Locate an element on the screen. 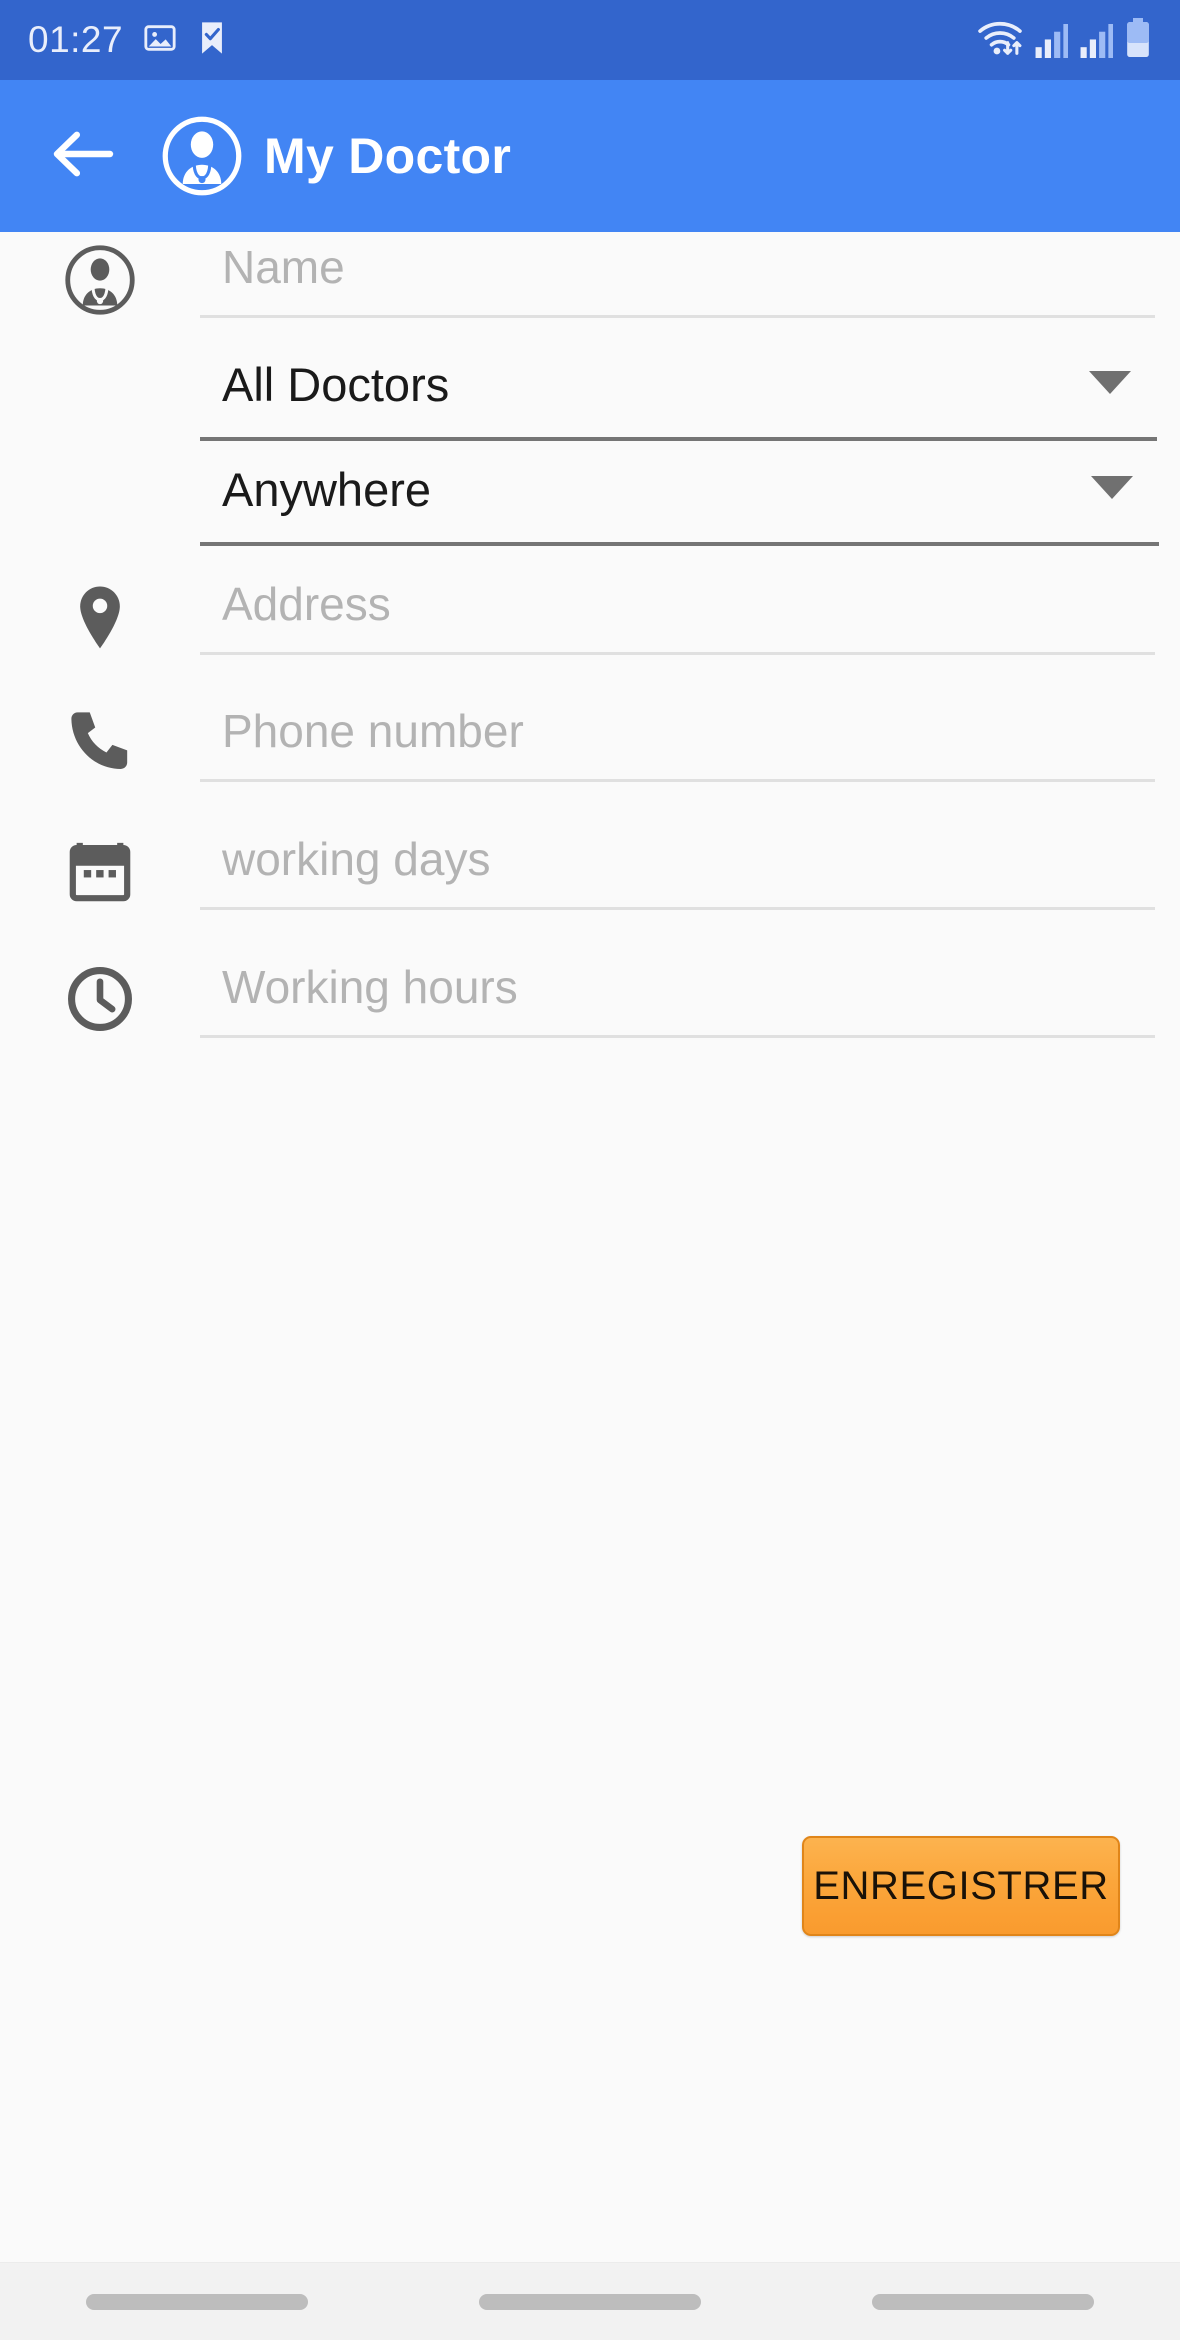 This screenshot has width=1180, height=2340. system-nav-bar is located at coordinates (590, 2301).